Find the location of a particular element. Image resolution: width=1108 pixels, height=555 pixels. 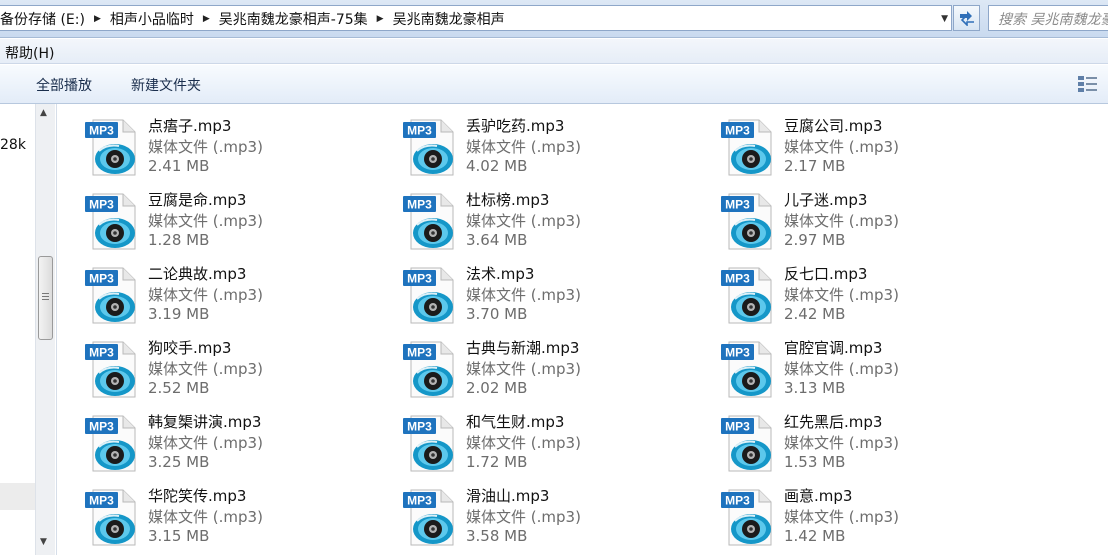

file-size: 3.13 MB is located at coordinates (815, 388).